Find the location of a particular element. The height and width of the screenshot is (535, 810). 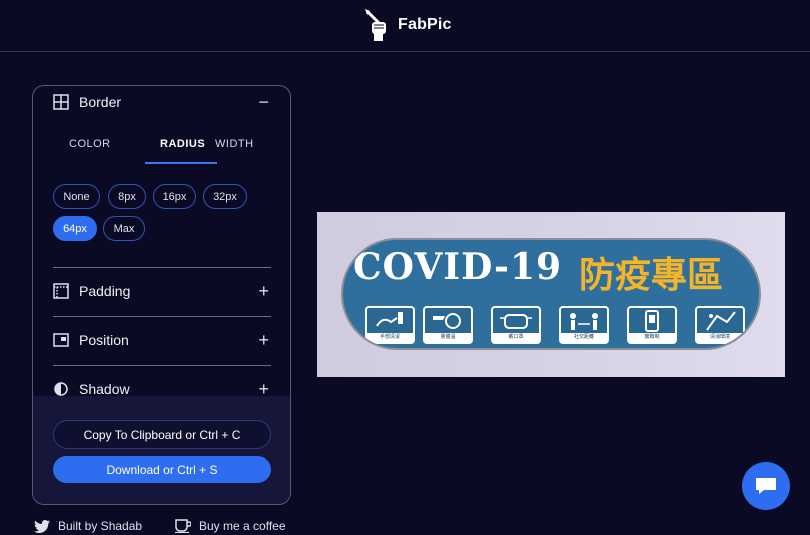

app-logo: FabPic is located at coordinates (407, 25).